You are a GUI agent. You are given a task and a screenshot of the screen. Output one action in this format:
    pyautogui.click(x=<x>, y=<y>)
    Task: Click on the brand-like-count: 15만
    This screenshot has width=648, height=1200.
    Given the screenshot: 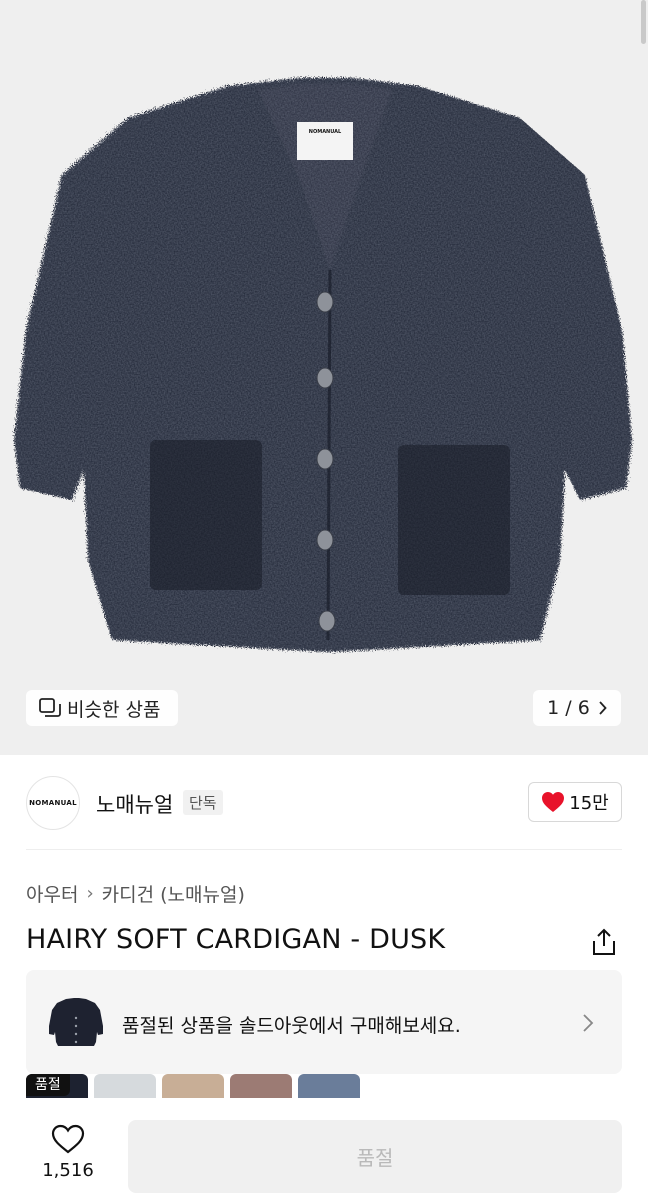 What is the action you would take?
    pyautogui.click(x=589, y=803)
    